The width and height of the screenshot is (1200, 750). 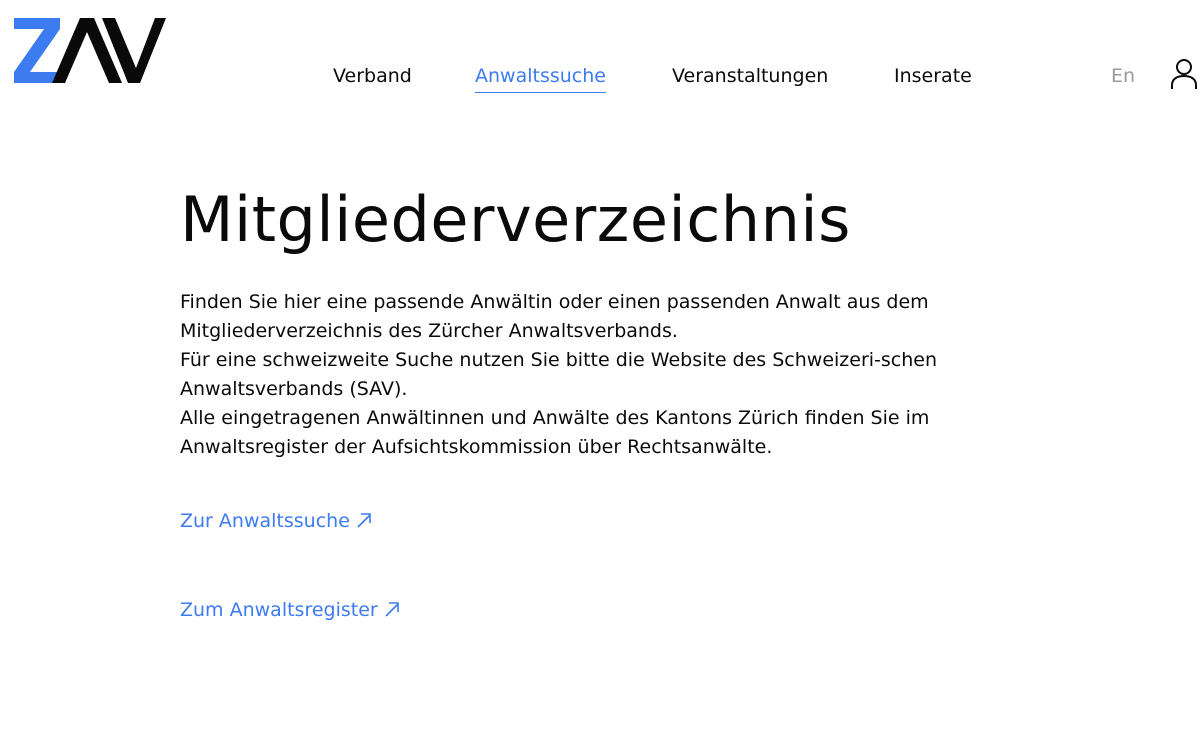 I want to click on language-switch: En, so click(x=1123, y=76).